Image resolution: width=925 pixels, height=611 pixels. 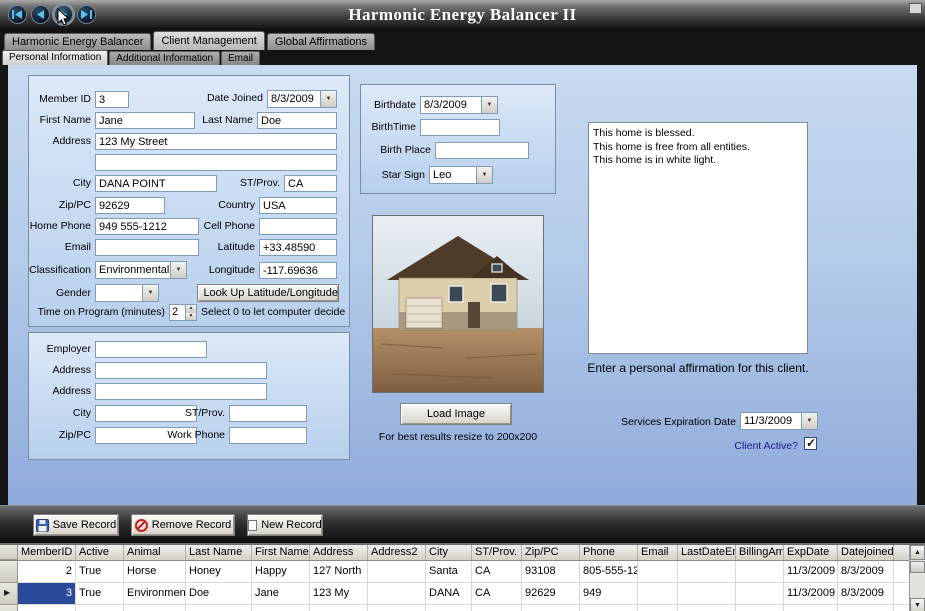 I want to click on grid-column-header: City, so click(x=449, y=552).